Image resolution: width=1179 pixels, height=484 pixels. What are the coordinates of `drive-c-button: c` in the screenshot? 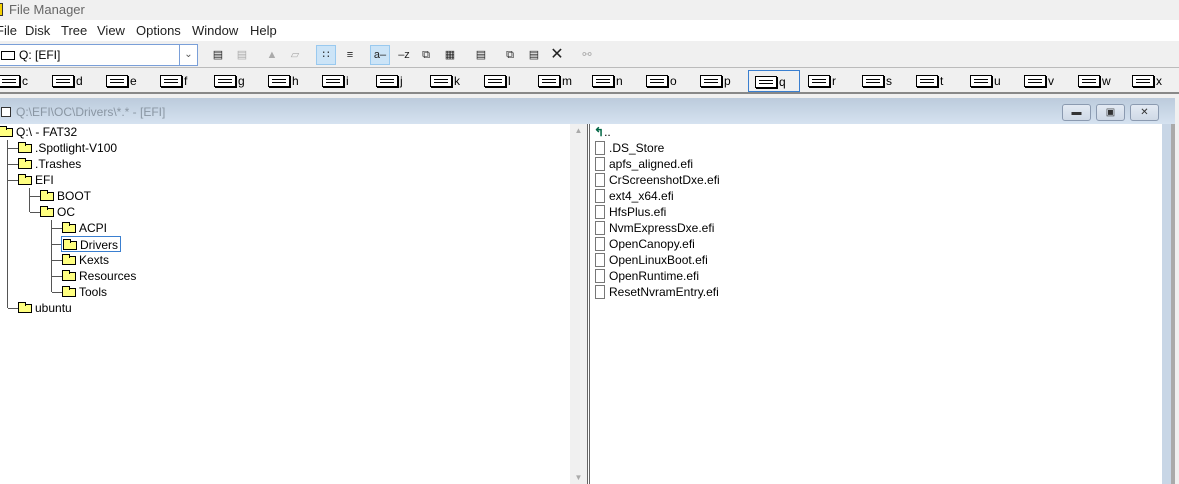 It's located at (22, 81).